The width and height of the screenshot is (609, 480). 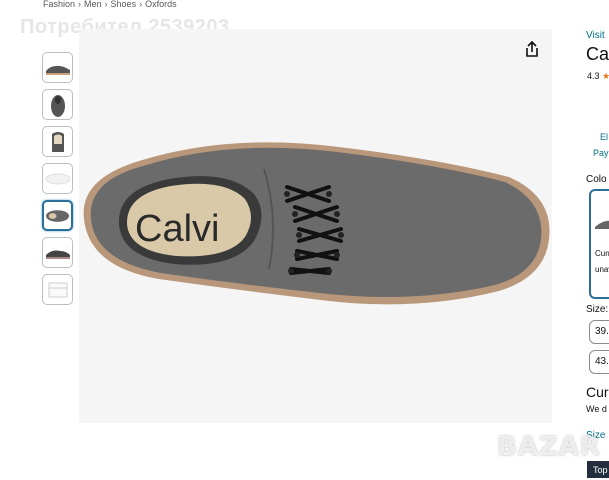 What do you see at coordinates (57, 215) in the screenshot?
I see `thumb-top-view` at bounding box center [57, 215].